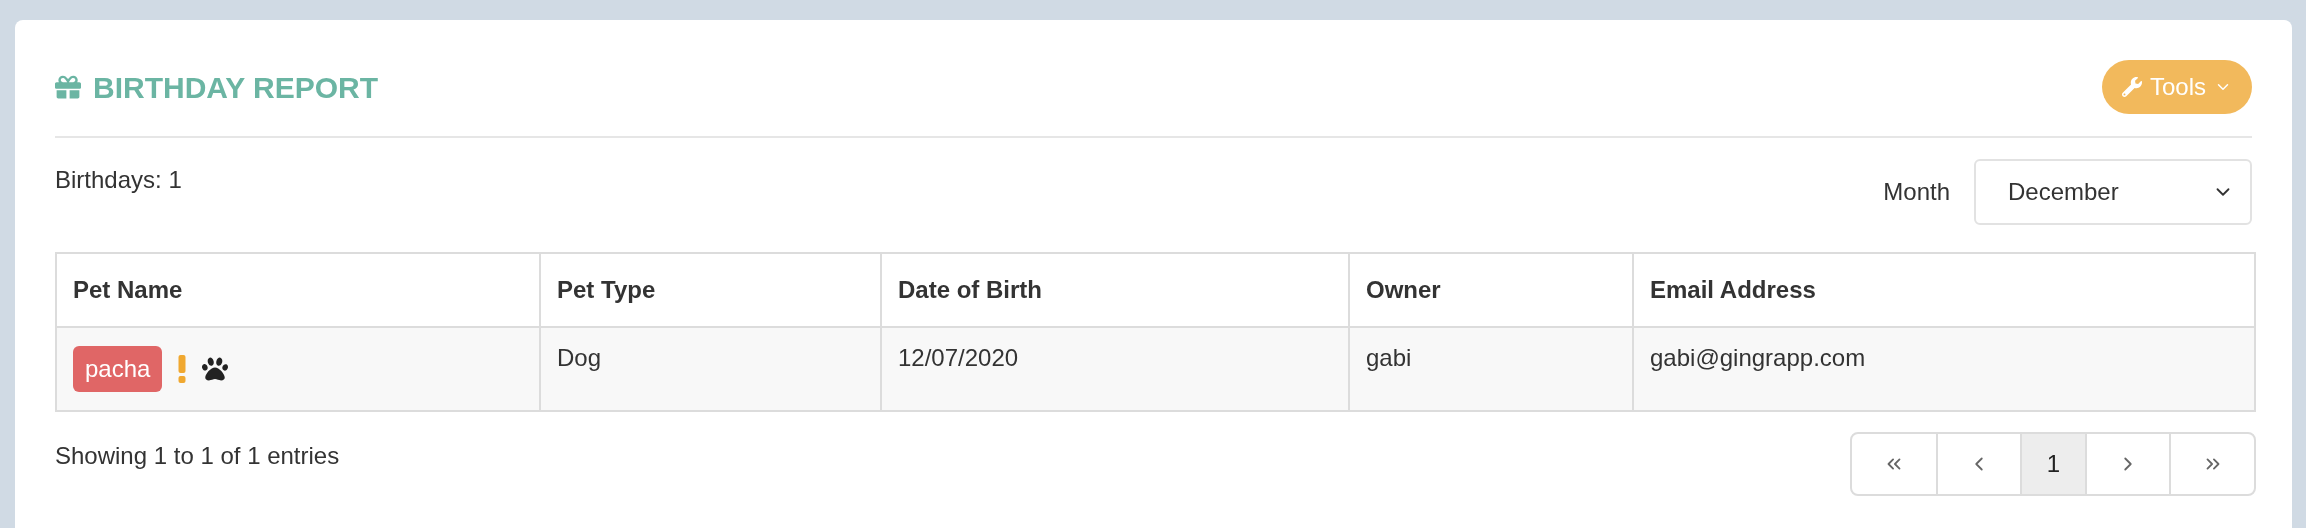 The width and height of the screenshot is (2306, 528). What do you see at coordinates (118, 180) in the screenshot?
I see `birthday-count: Birthdays: 1` at bounding box center [118, 180].